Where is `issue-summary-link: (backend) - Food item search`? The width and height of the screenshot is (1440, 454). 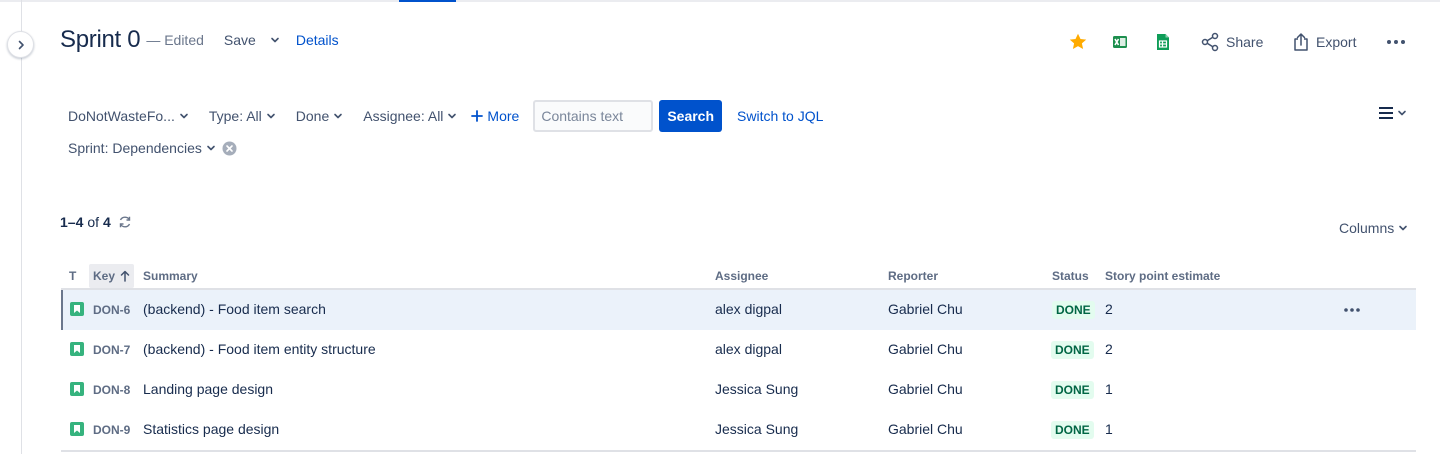 issue-summary-link: (backend) - Food item search is located at coordinates (234, 309).